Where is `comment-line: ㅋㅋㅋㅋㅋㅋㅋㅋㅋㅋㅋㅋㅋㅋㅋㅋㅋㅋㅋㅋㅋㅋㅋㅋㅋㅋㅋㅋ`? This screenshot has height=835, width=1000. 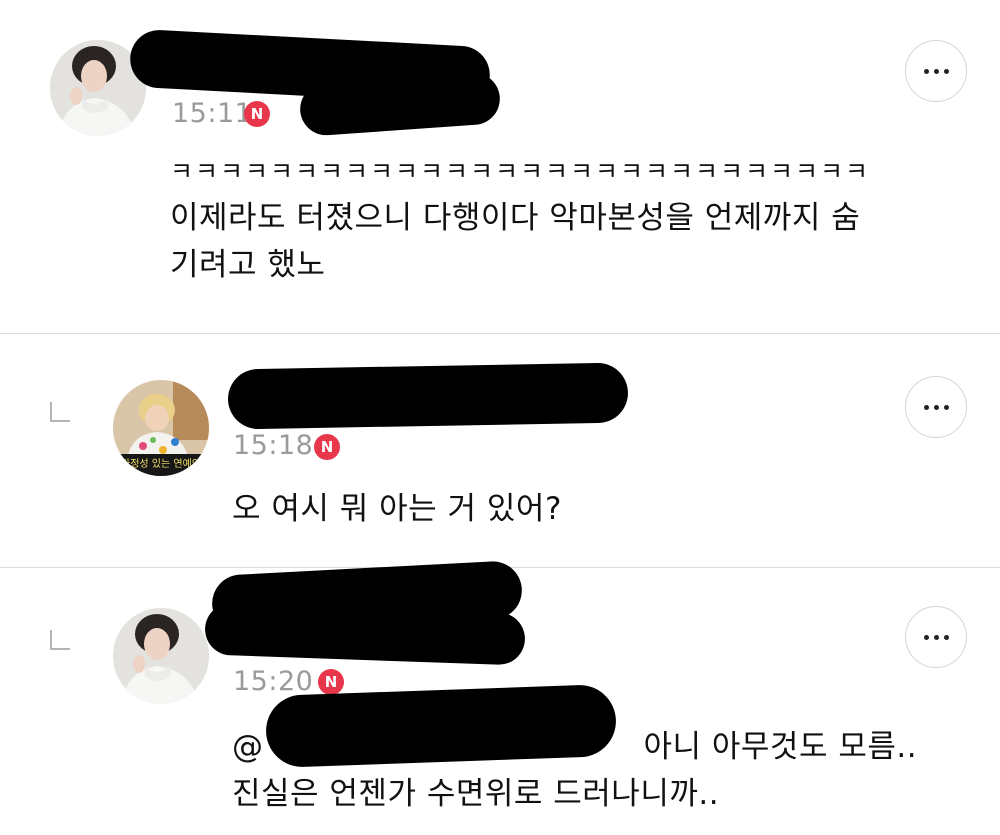 comment-line: ㅋㅋㅋㅋㅋㅋㅋㅋㅋㅋㅋㅋㅋㅋㅋㅋㅋㅋㅋㅋㅋㅋㅋㅋㅋㅋㅋㅋ is located at coordinates (520, 171).